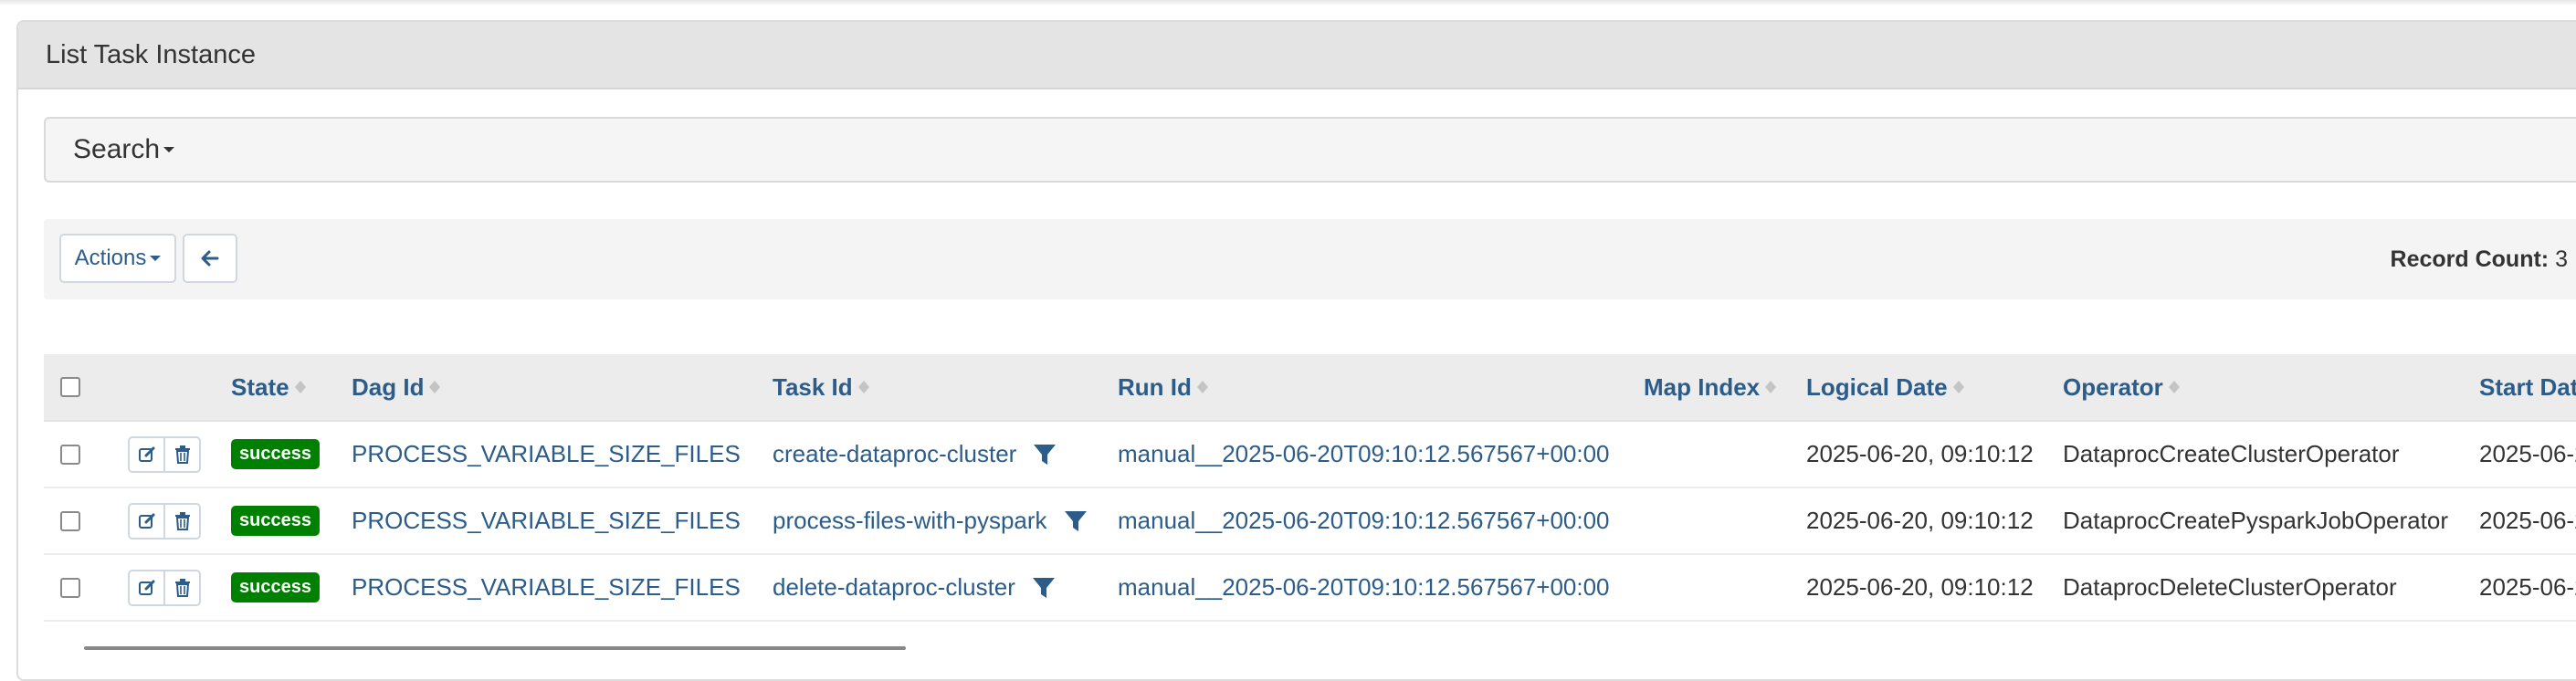 The height and width of the screenshot is (681, 2576). What do you see at coordinates (117, 149) in the screenshot?
I see `search-label: Search` at bounding box center [117, 149].